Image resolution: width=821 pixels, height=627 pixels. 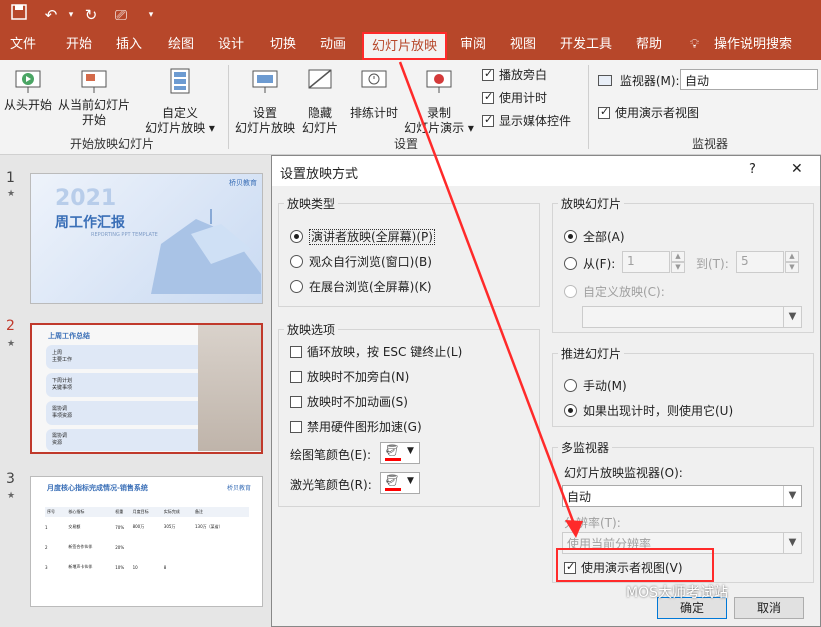 What do you see at coordinates (94, 81) in the screenshot?
I see `play-current-icon` at bounding box center [94, 81].